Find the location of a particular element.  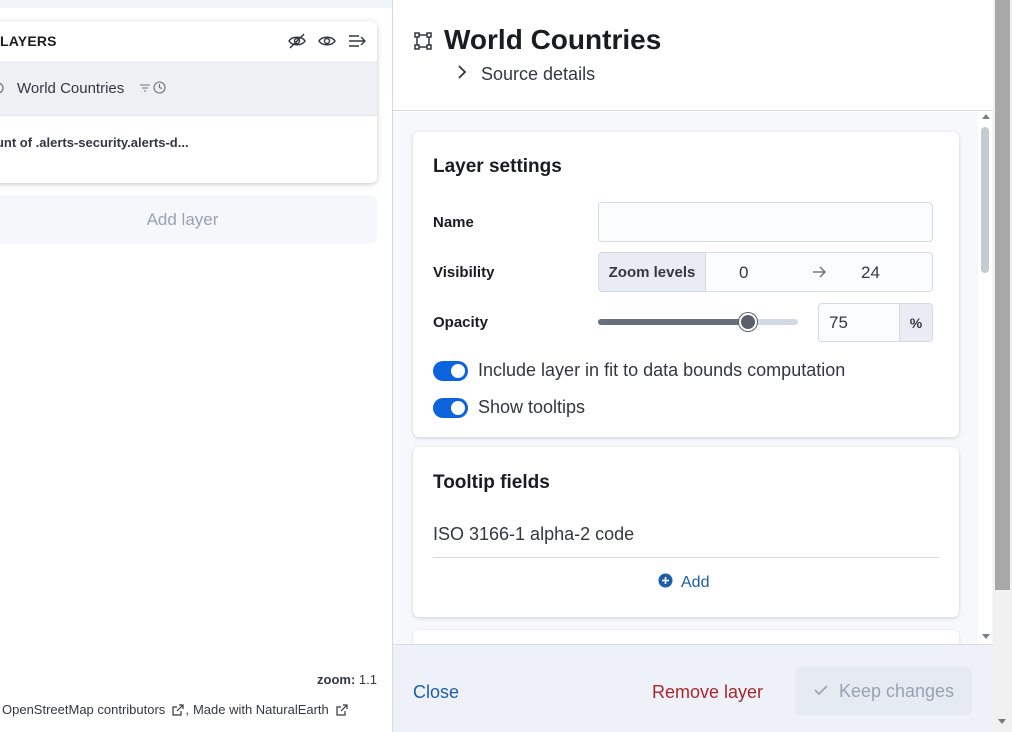

zoom-readout: zoom: 1.1 is located at coordinates (347, 679).